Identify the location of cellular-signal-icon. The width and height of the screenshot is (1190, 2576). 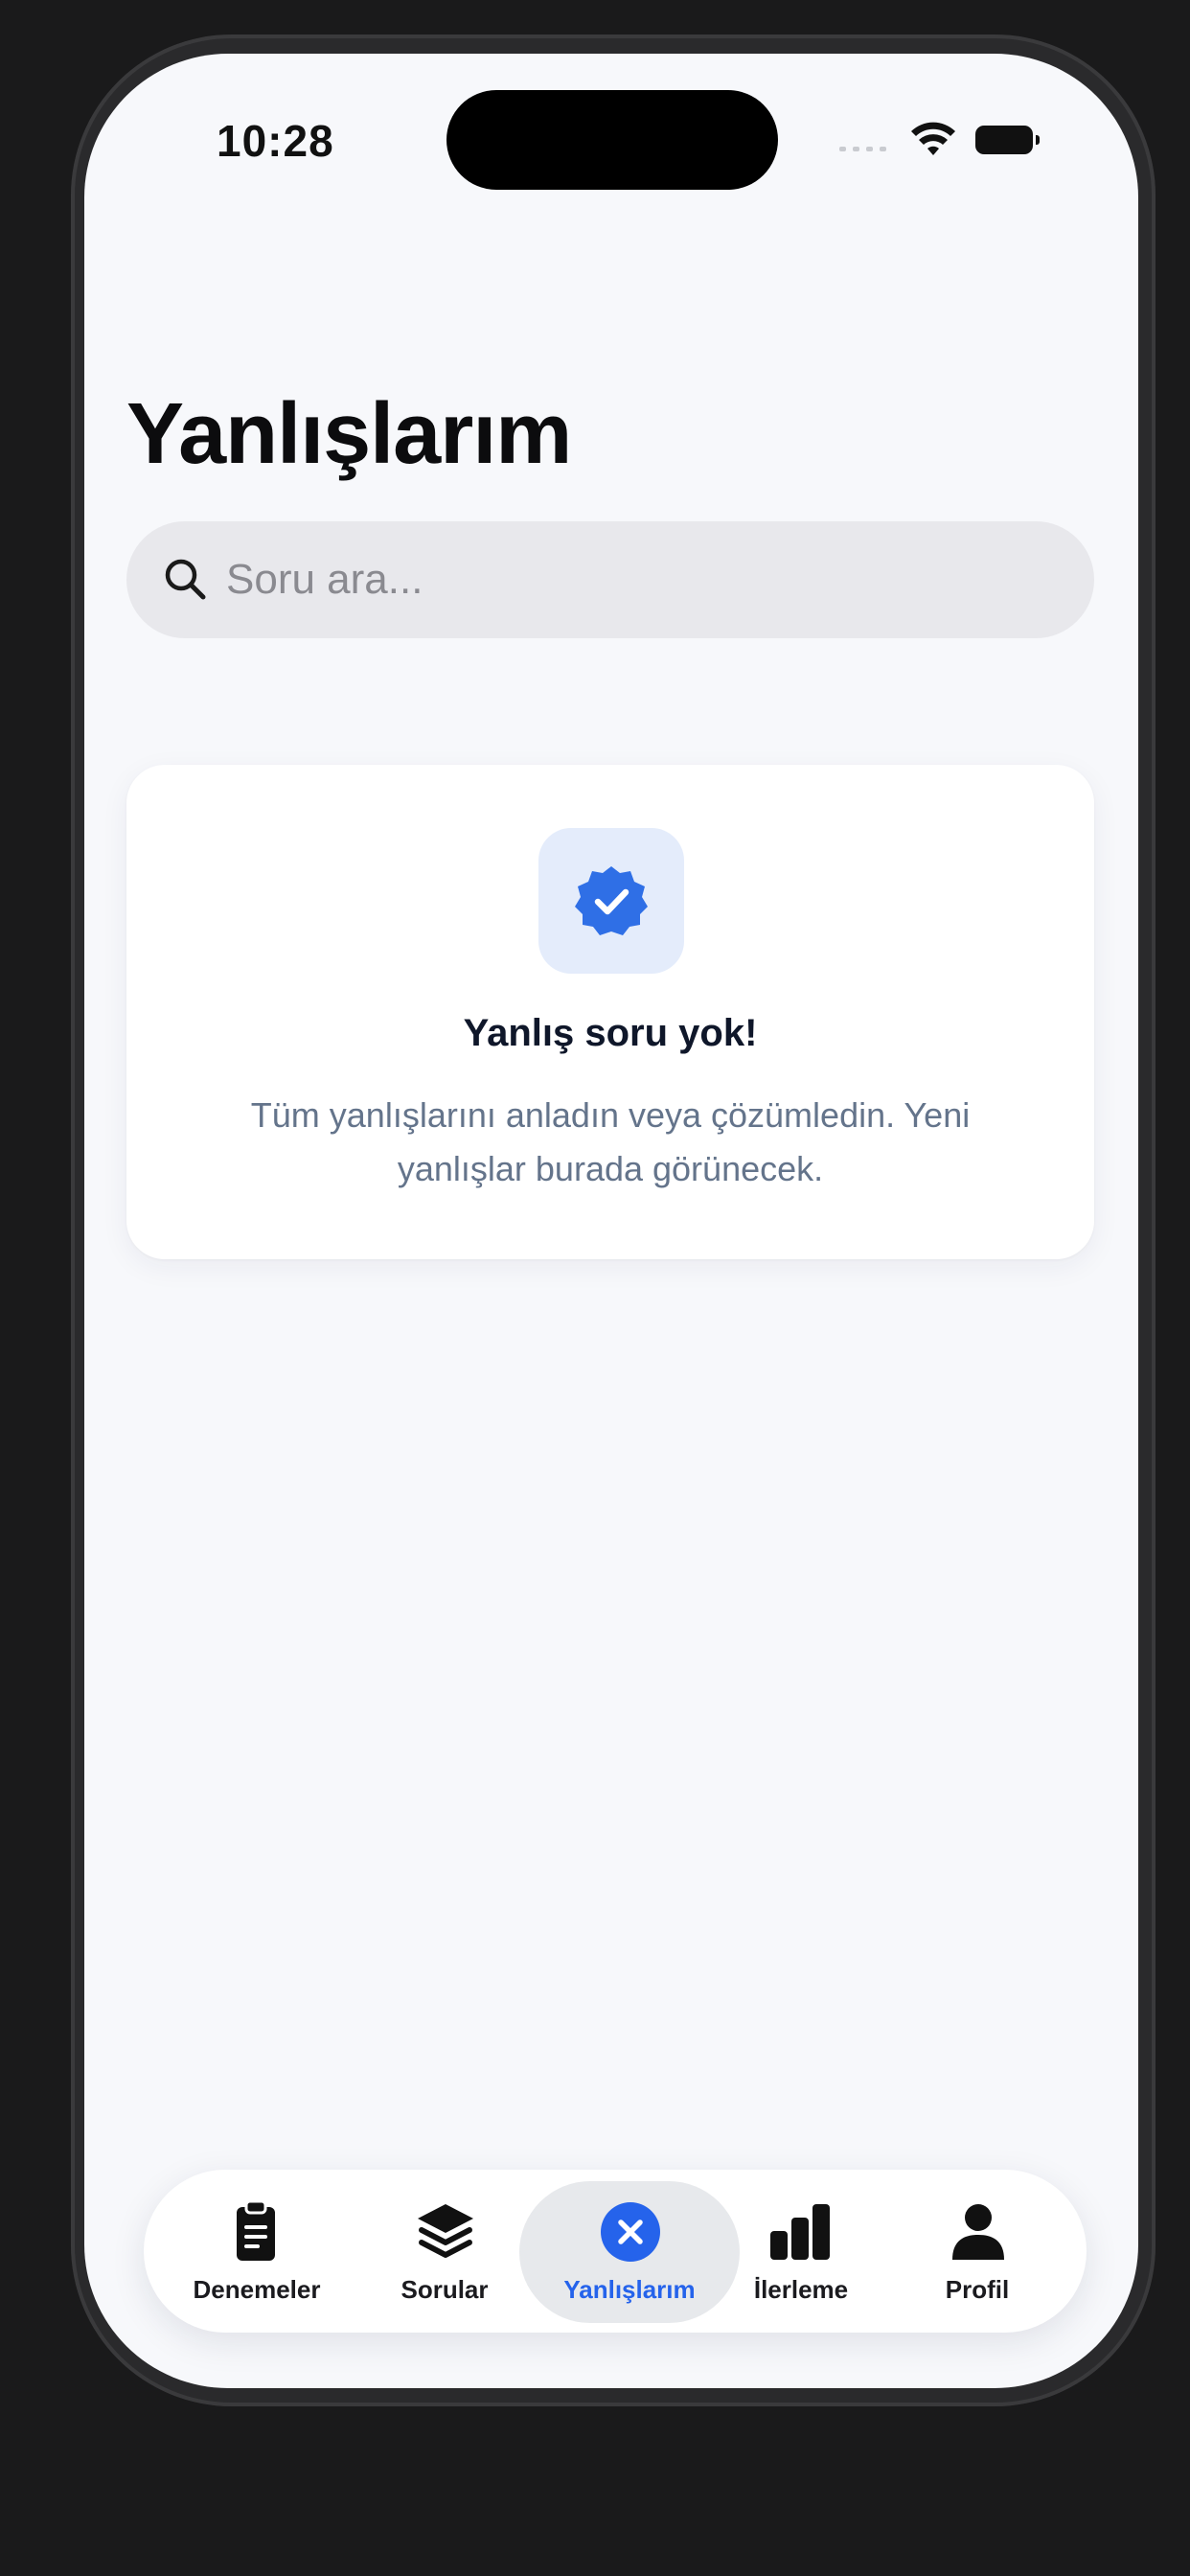
(863, 149).